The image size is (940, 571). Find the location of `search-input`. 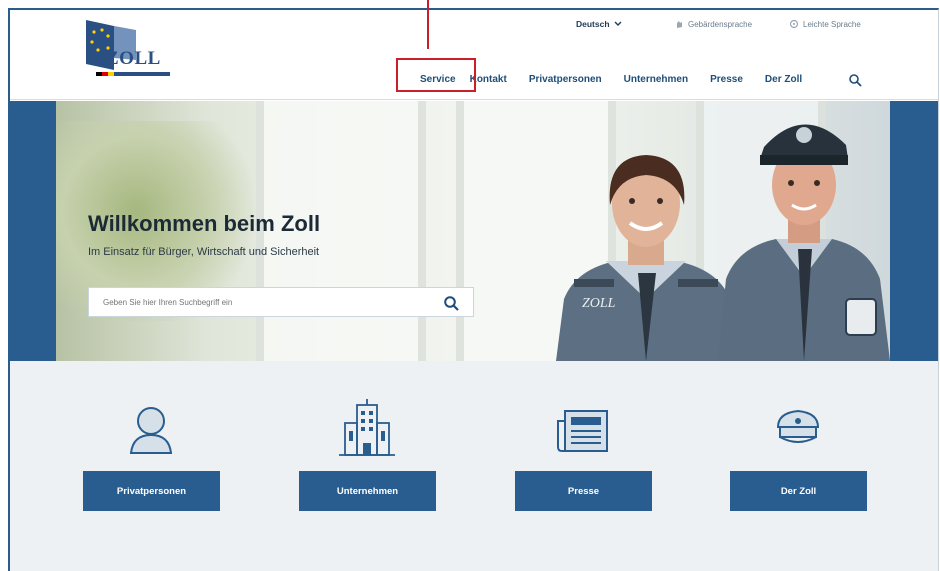

search-input is located at coordinates (259, 302).